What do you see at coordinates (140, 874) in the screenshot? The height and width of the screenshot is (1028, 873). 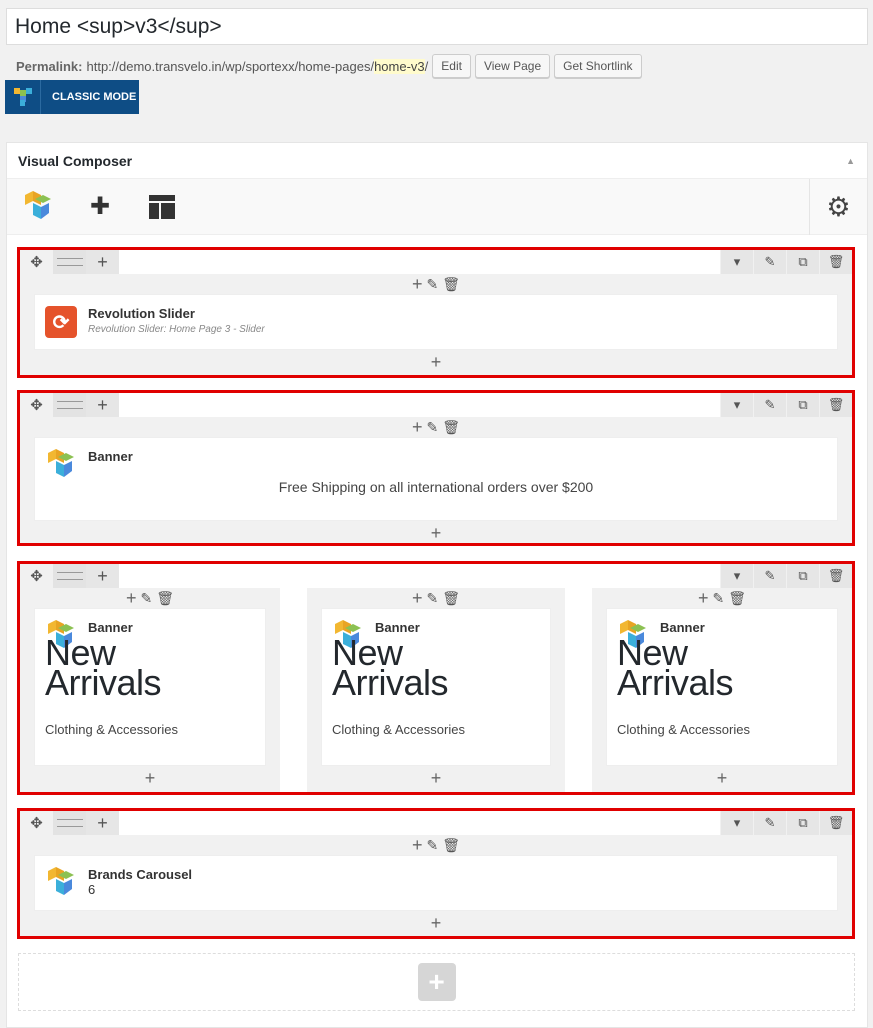 I see `element-title: Brands Carousel` at bounding box center [140, 874].